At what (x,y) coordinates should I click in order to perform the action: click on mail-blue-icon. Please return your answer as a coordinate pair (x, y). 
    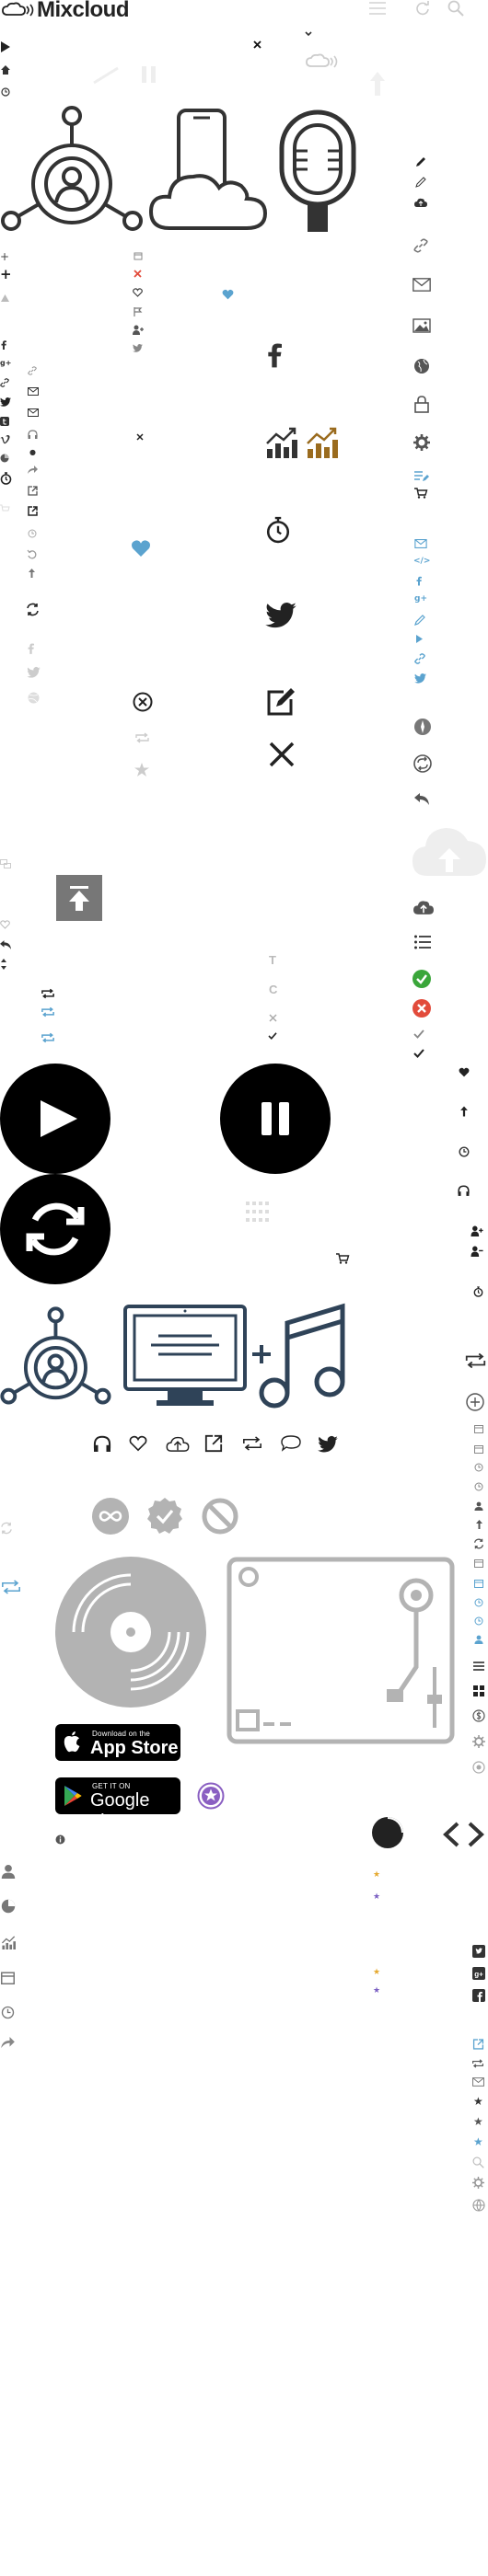
    Looking at the image, I should click on (420, 543).